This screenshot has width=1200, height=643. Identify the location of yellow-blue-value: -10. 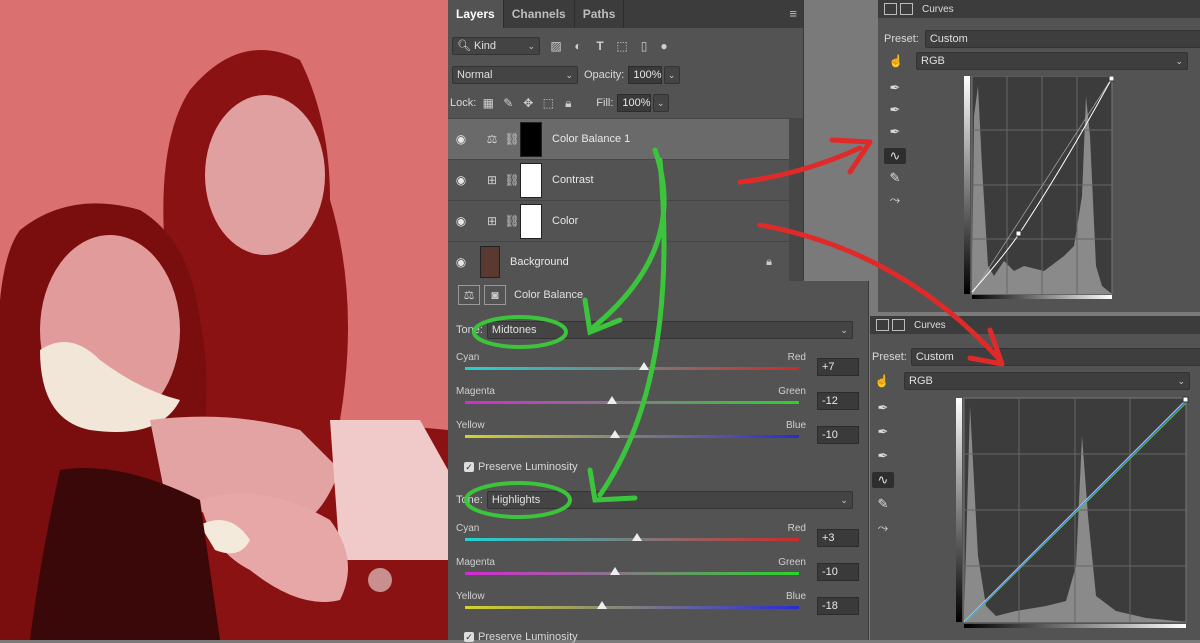
(838, 435).